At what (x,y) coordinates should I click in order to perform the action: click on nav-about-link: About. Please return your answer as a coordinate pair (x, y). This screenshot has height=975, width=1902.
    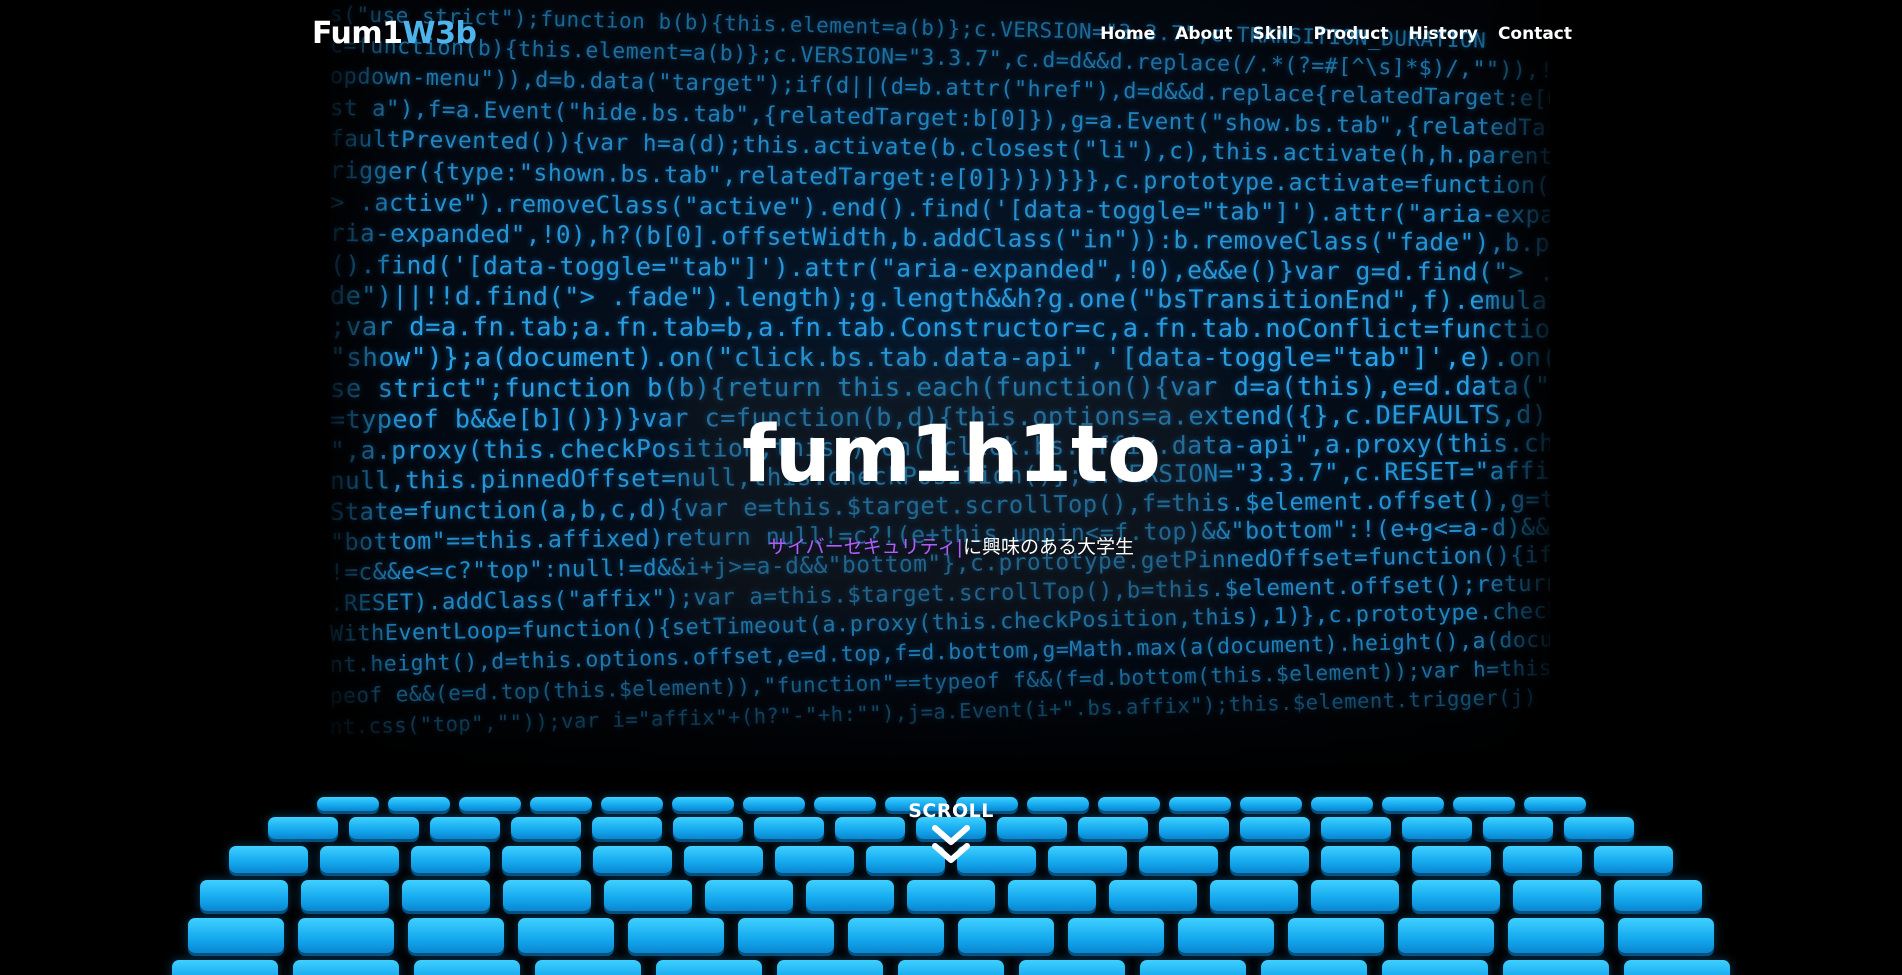
    Looking at the image, I should click on (1203, 34).